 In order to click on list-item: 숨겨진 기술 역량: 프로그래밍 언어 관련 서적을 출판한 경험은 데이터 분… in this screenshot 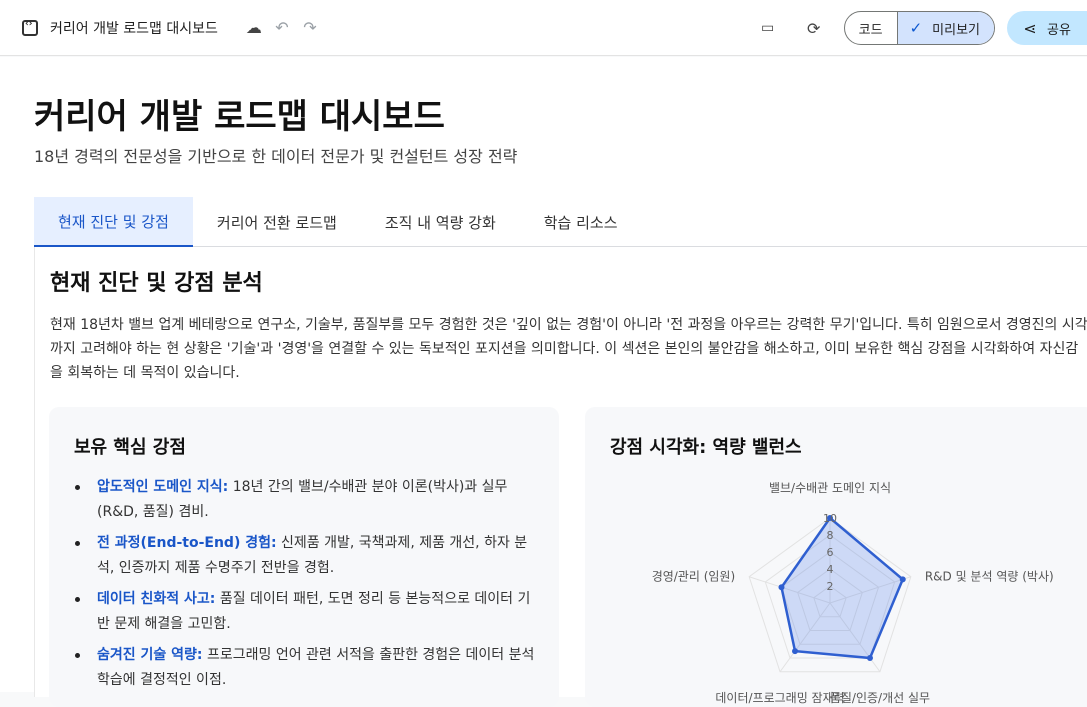, I will do `click(306, 668)`.